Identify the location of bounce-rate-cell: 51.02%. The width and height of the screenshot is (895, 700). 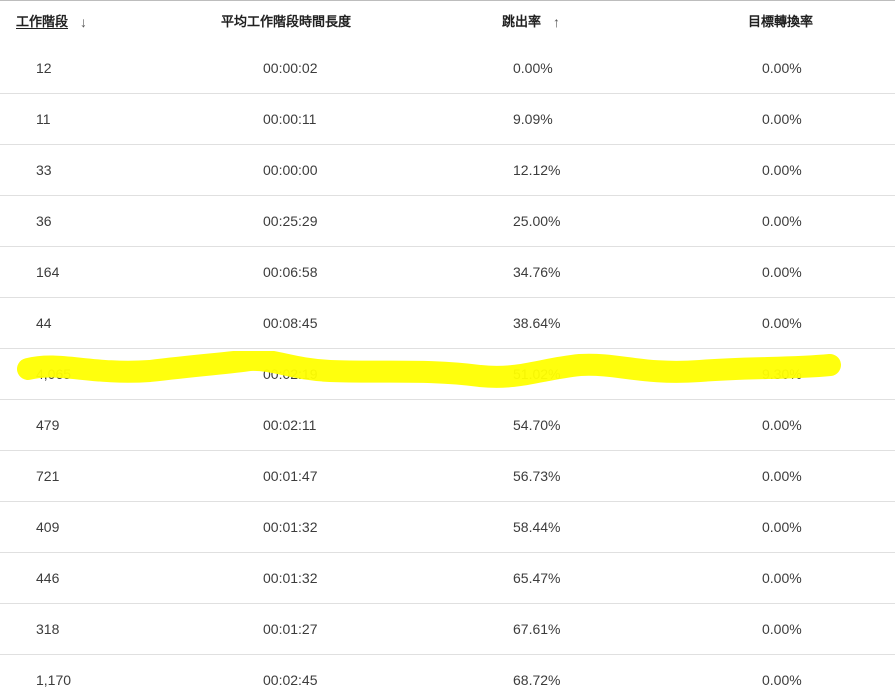
(537, 374).